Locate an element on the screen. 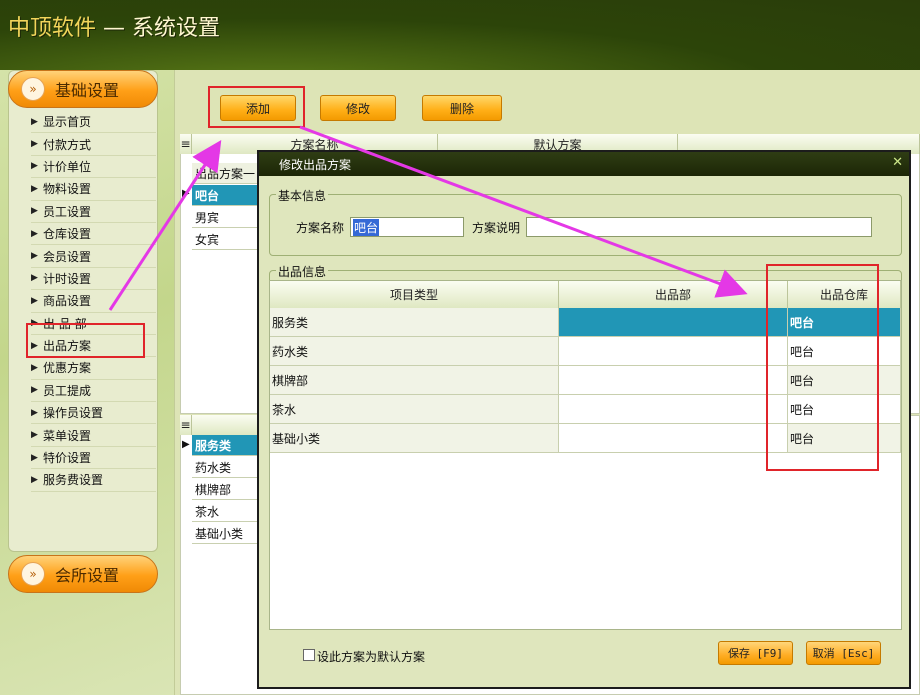 The height and width of the screenshot is (695, 920). delete-button: 删除 is located at coordinates (462, 108).